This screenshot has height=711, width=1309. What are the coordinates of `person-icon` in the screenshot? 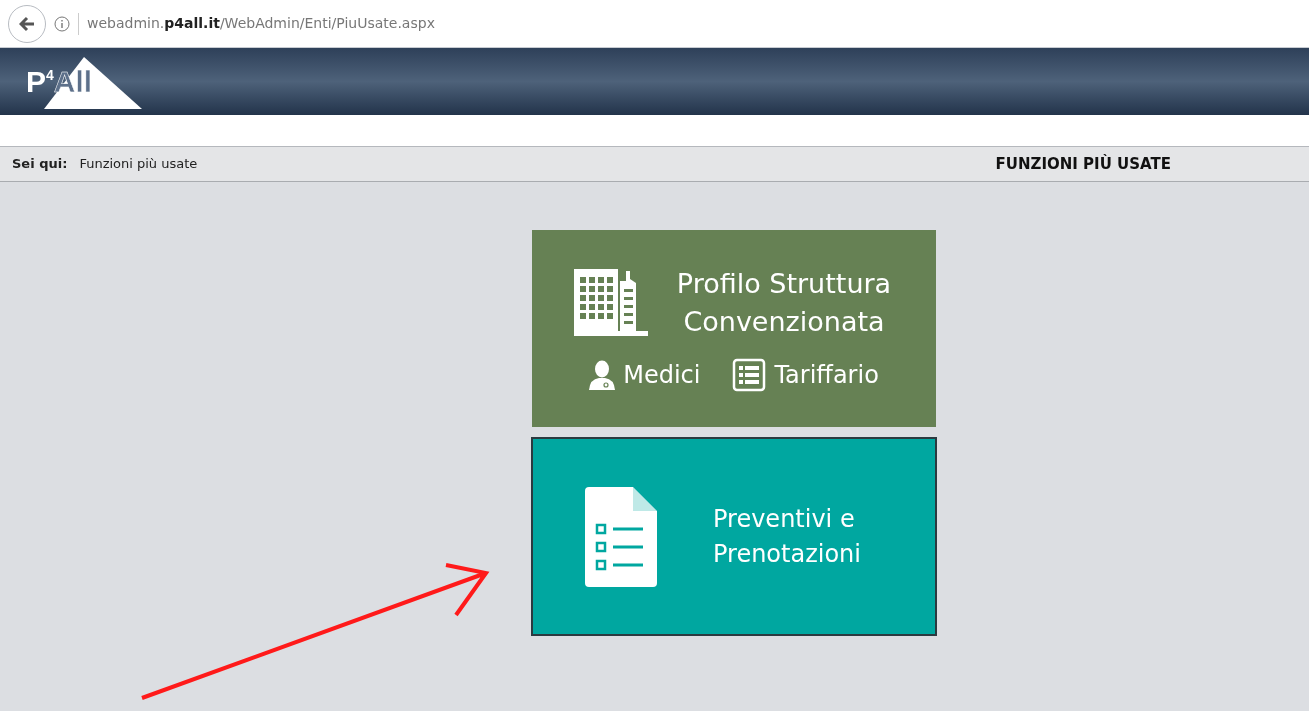 It's located at (602, 374).